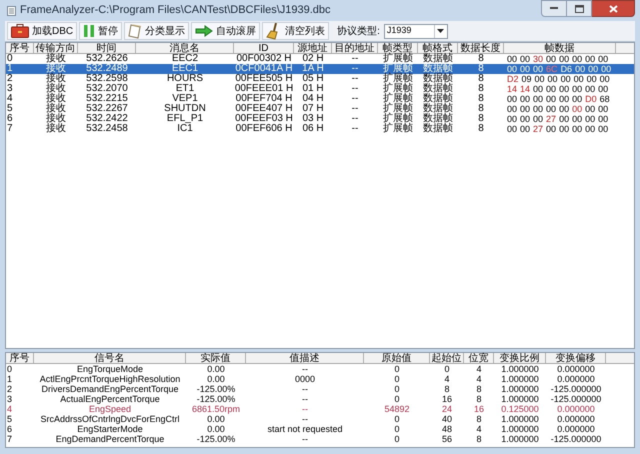 This screenshot has height=454, width=640. What do you see at coordinates (110, 409) in the screenshot?
I see `table-cell-text: EngSpeed` at bounding box center [110, 409].